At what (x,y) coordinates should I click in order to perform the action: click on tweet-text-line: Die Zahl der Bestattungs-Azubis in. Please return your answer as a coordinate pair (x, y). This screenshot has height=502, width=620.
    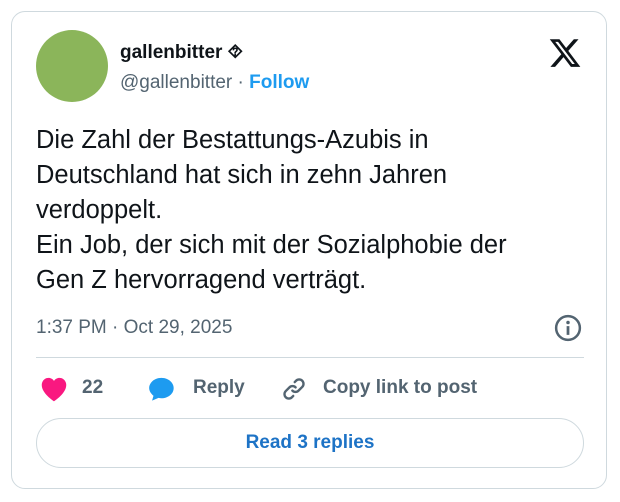
    Looking at the image, I should click on (232, 140).